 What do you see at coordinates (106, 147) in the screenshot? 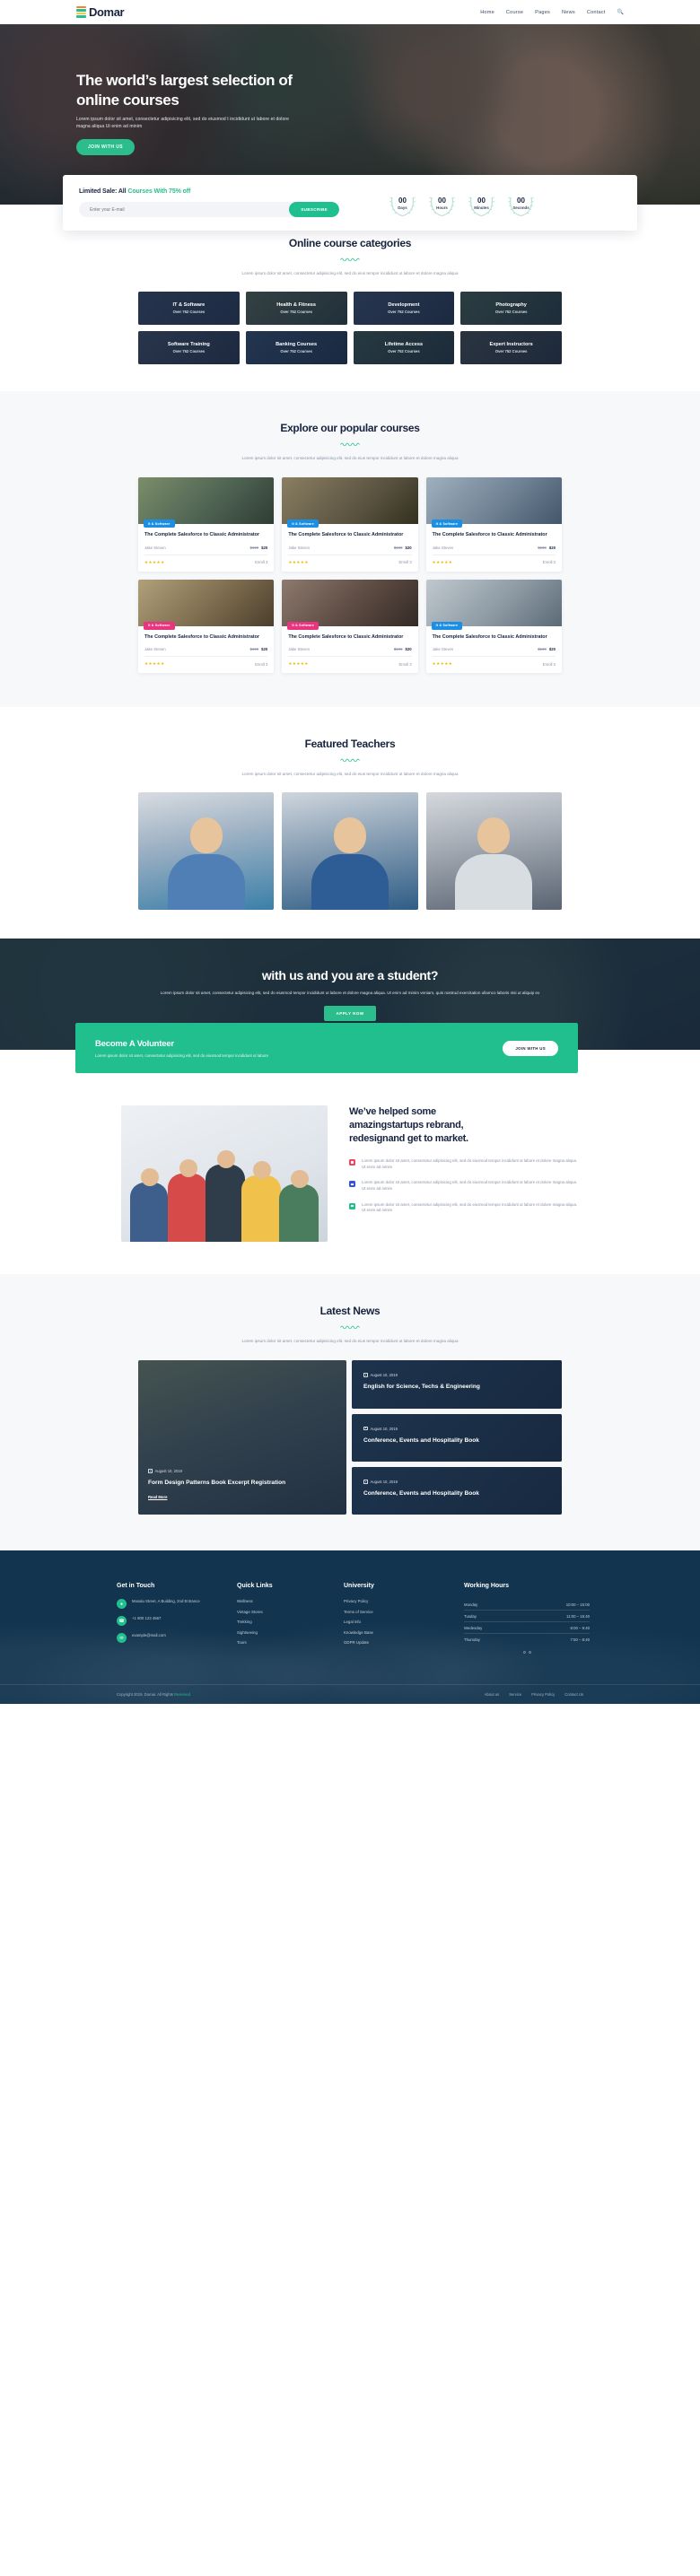
I see `hero-join-button: JOIN WITH US` at bounding box center [106, 147].